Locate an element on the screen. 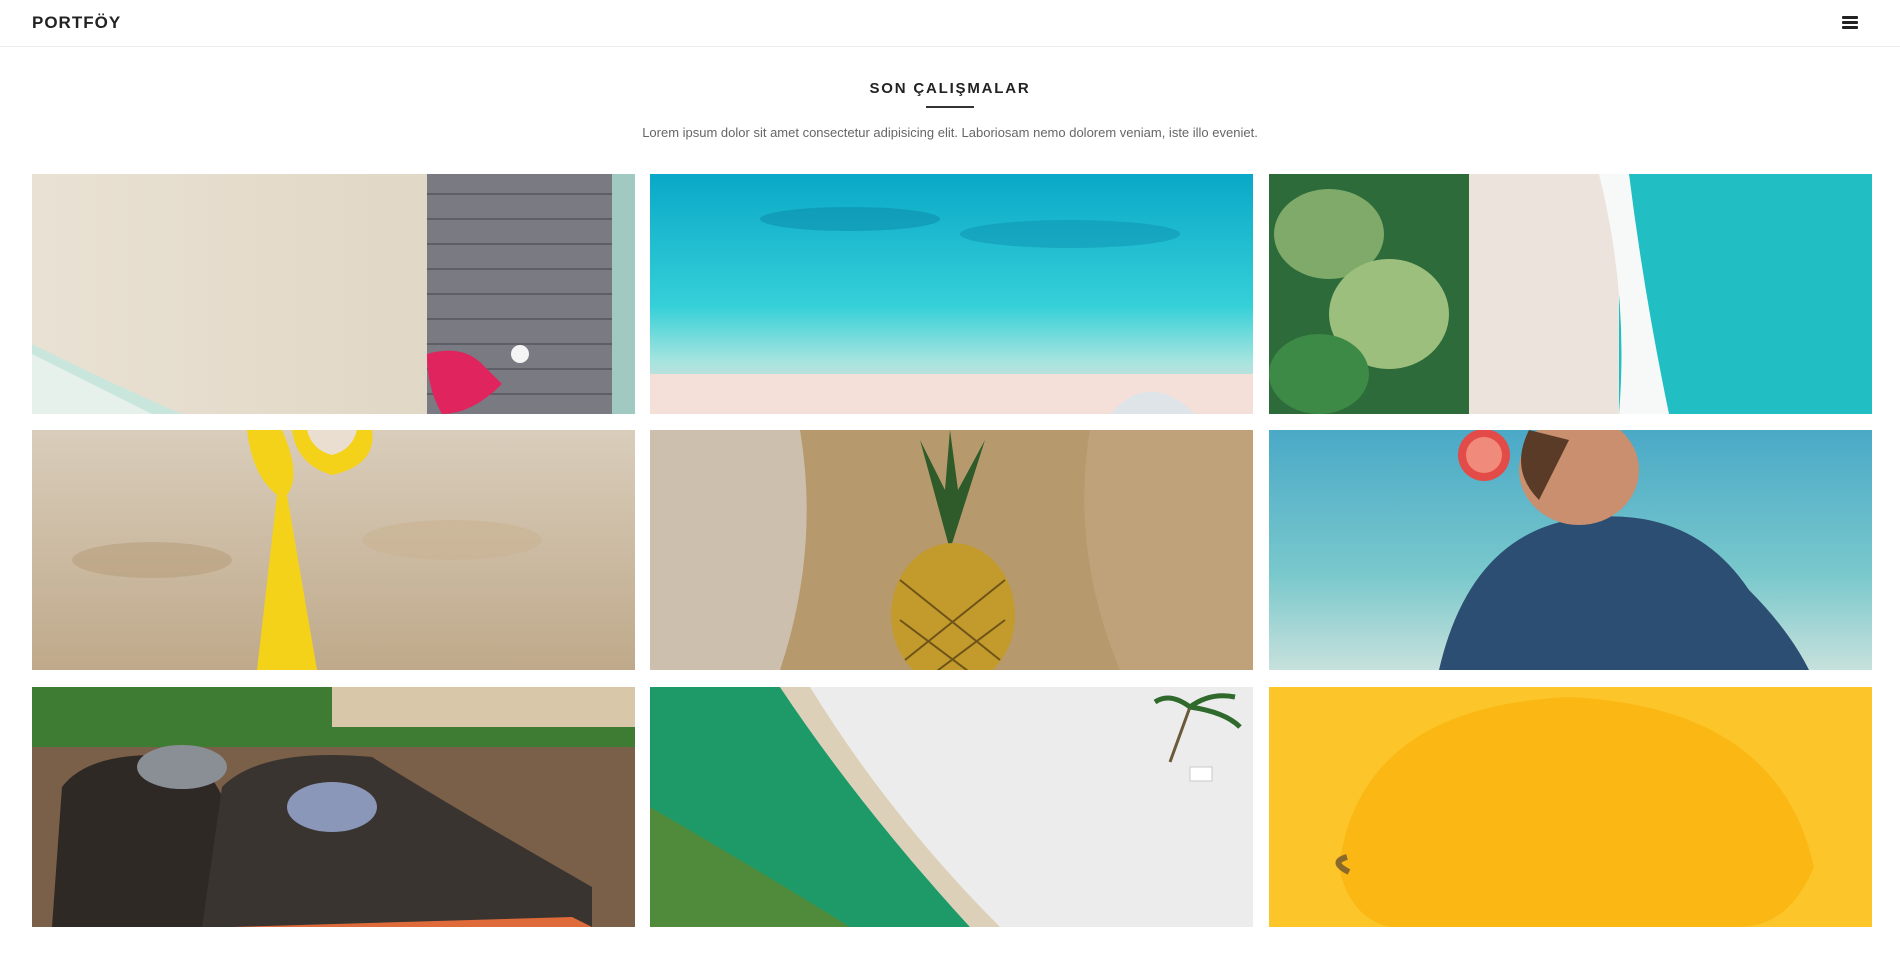 The image size is (1900, 970). gallery-image-yellow-shovel is located at coordinates (333, 550).